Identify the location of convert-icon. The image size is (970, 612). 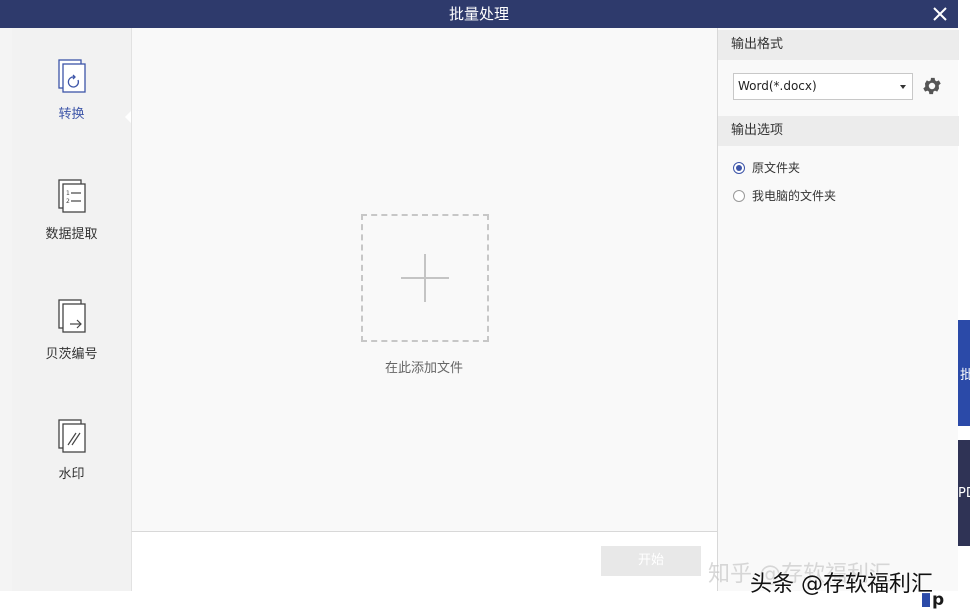
(72, 76).